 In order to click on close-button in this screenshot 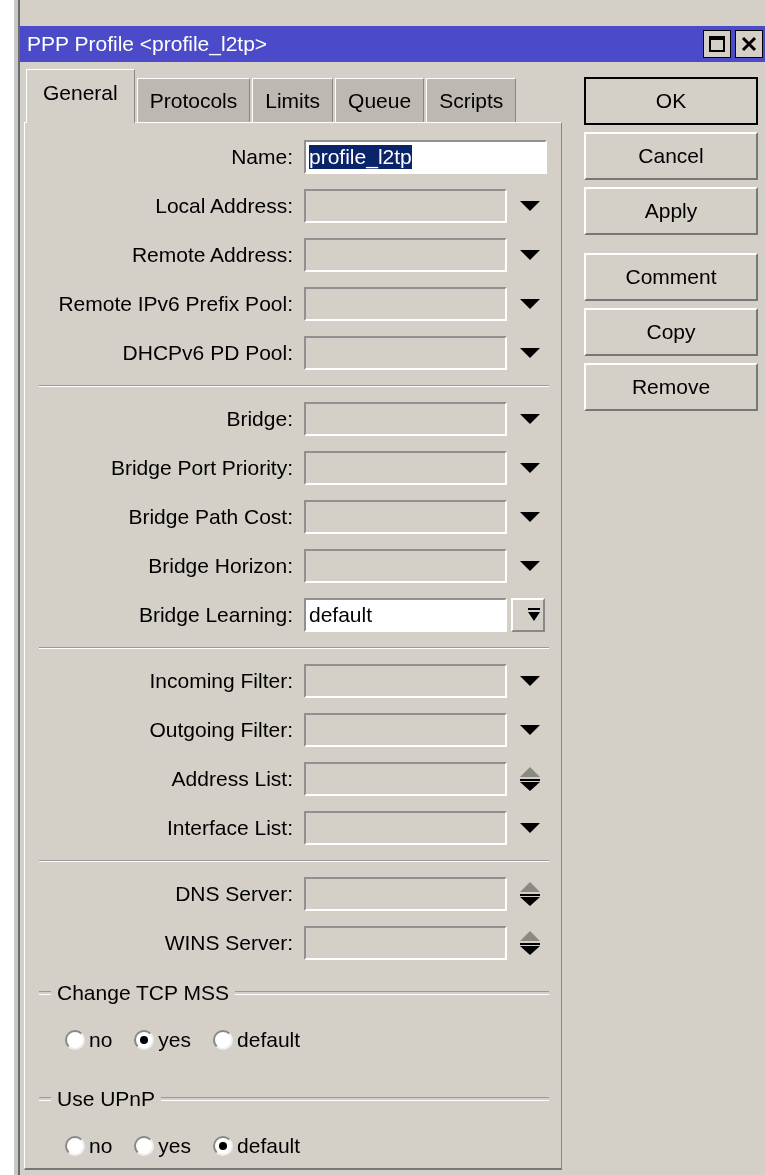, I will do `click(749, 44)`.